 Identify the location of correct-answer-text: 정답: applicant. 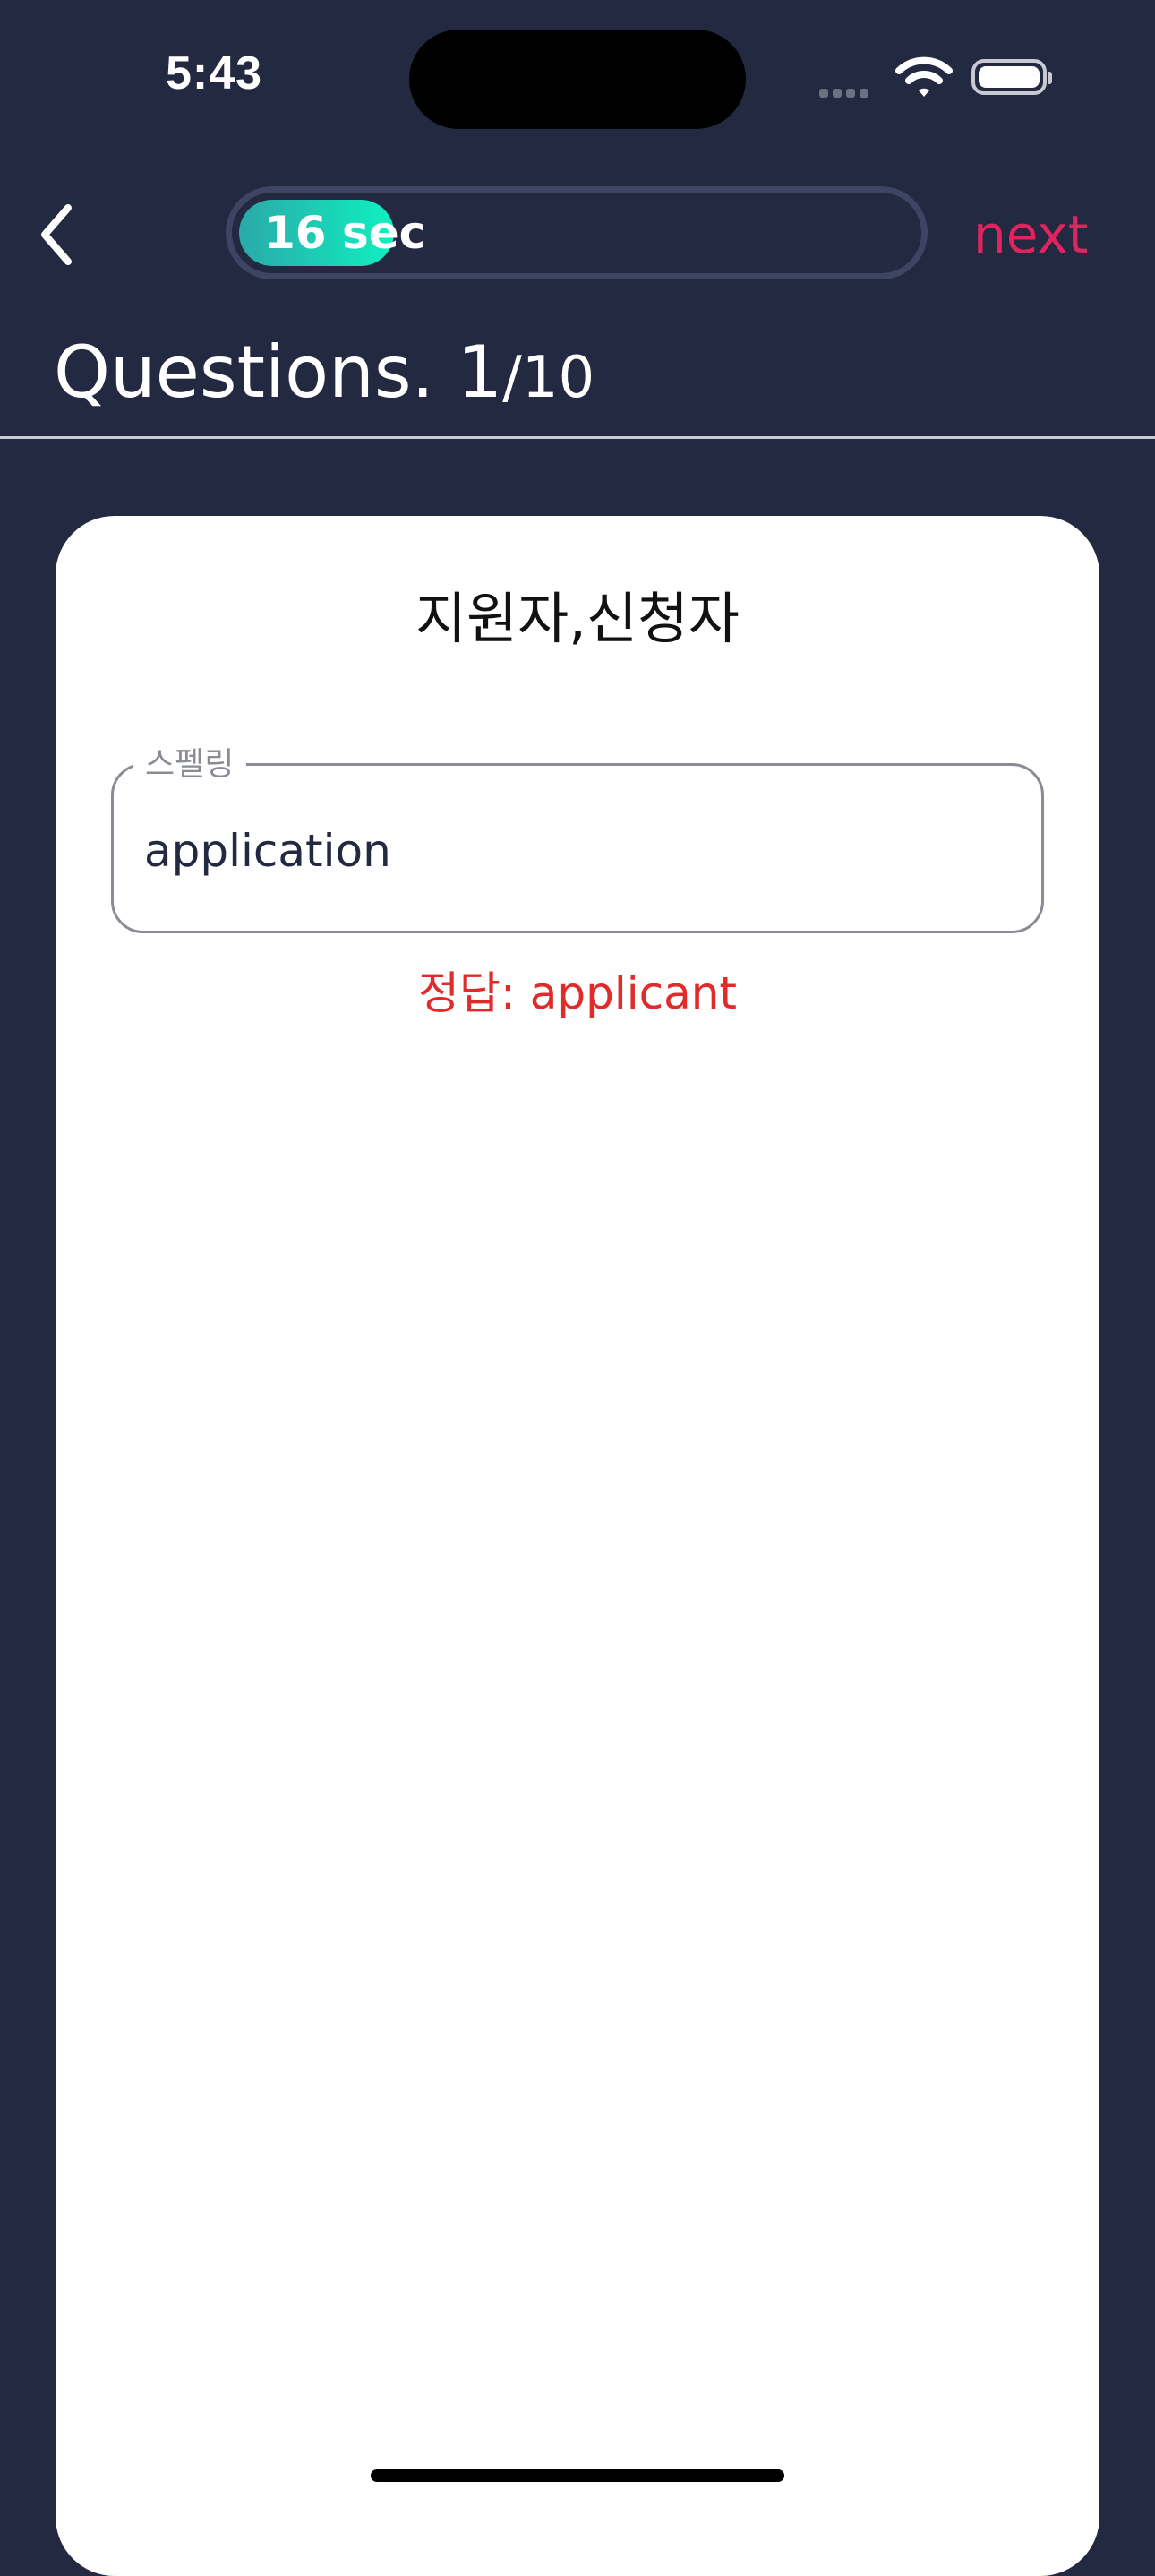
(577, 993).